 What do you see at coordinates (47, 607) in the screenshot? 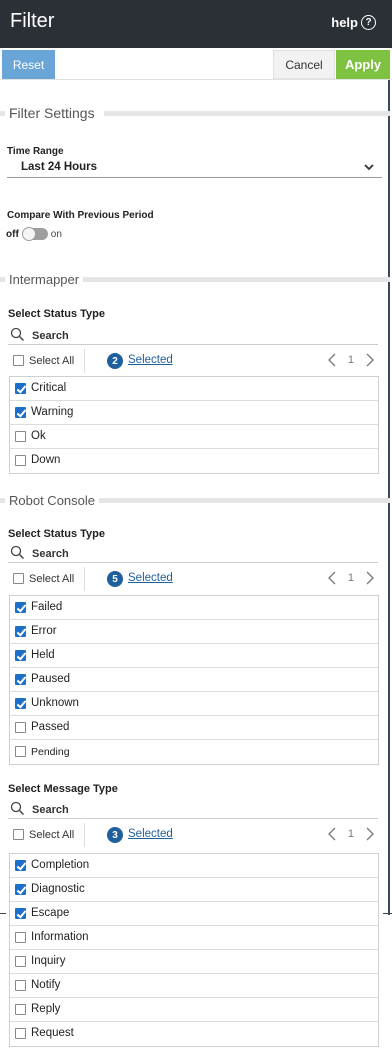
I see `item-label: Failed` at bounding box center [47, 607].